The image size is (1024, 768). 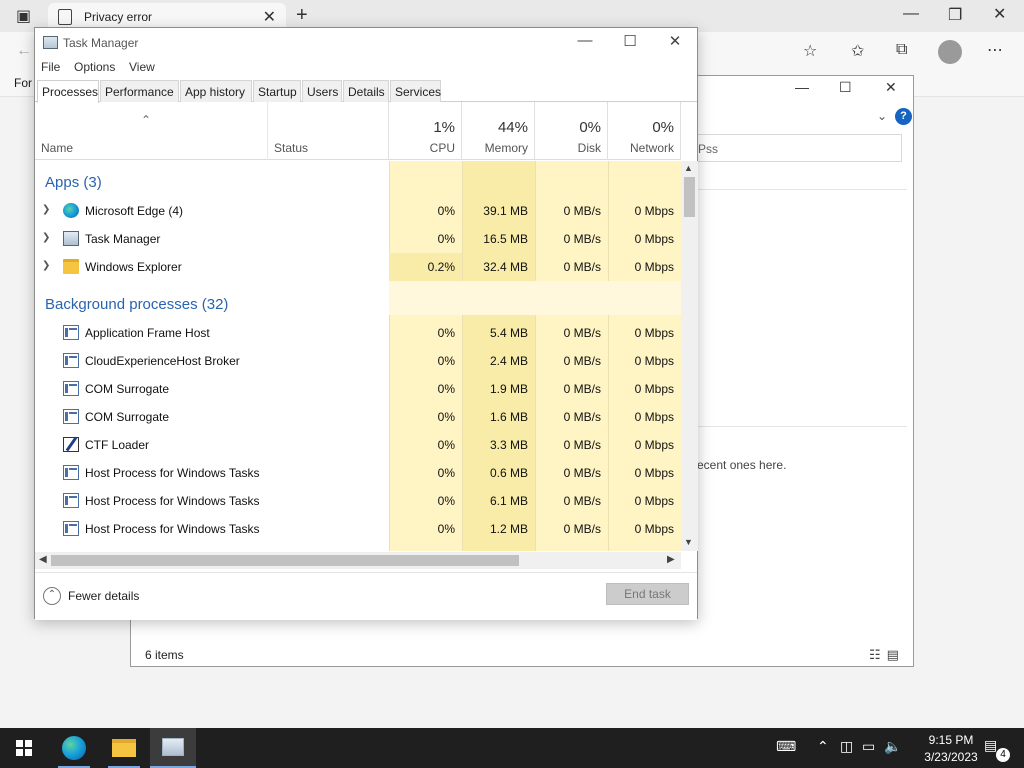 What do you see at coordinates (328, 131) in the screenshot?
I see `column-status: Status` at bounding box center [328, 131].